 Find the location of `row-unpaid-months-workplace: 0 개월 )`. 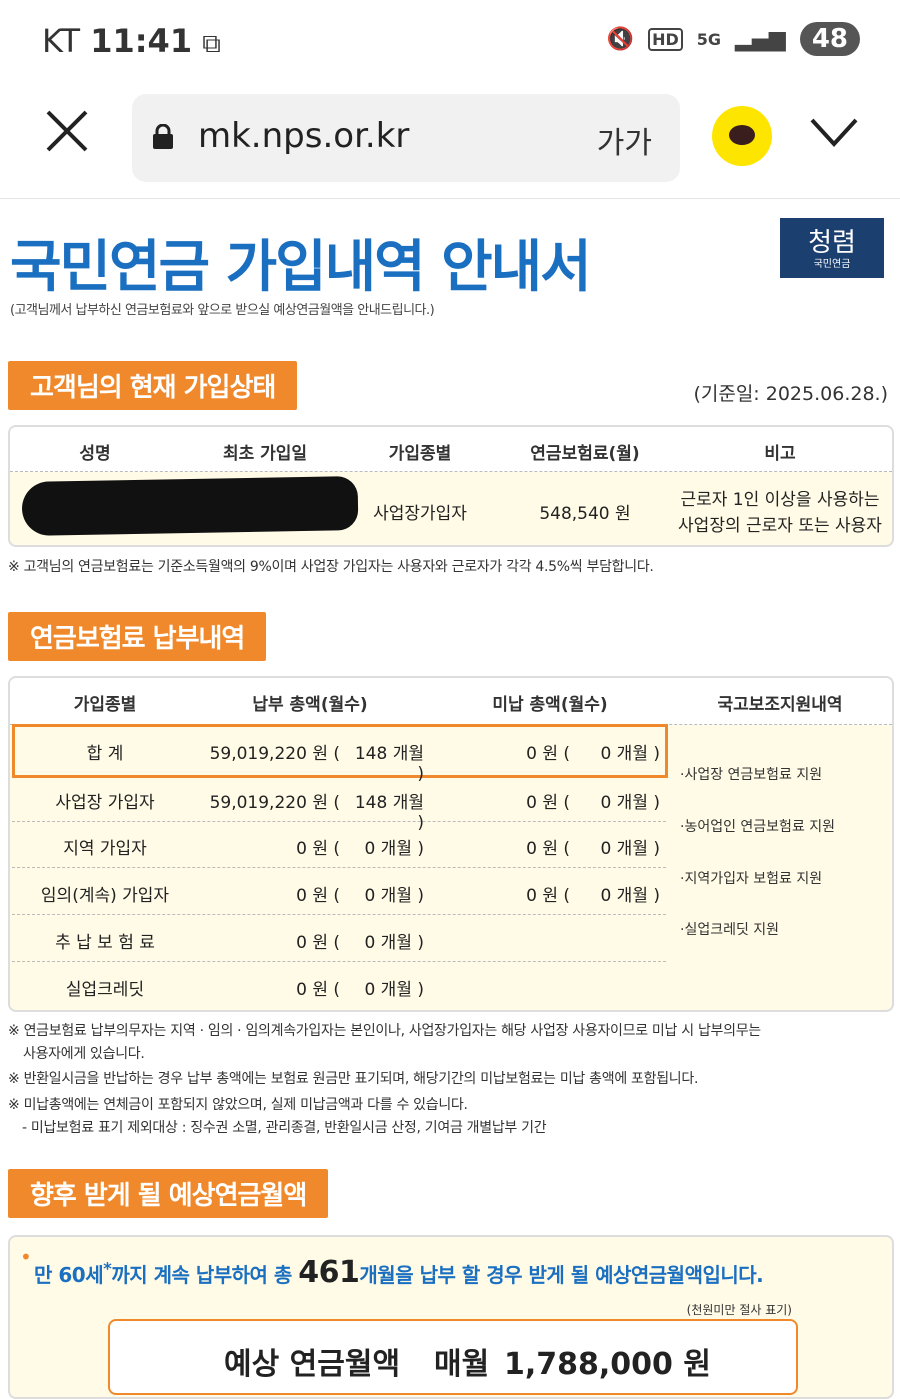

row-unpaid-months-workplace: 0 개월 ) is located at coordinates (630, 803).